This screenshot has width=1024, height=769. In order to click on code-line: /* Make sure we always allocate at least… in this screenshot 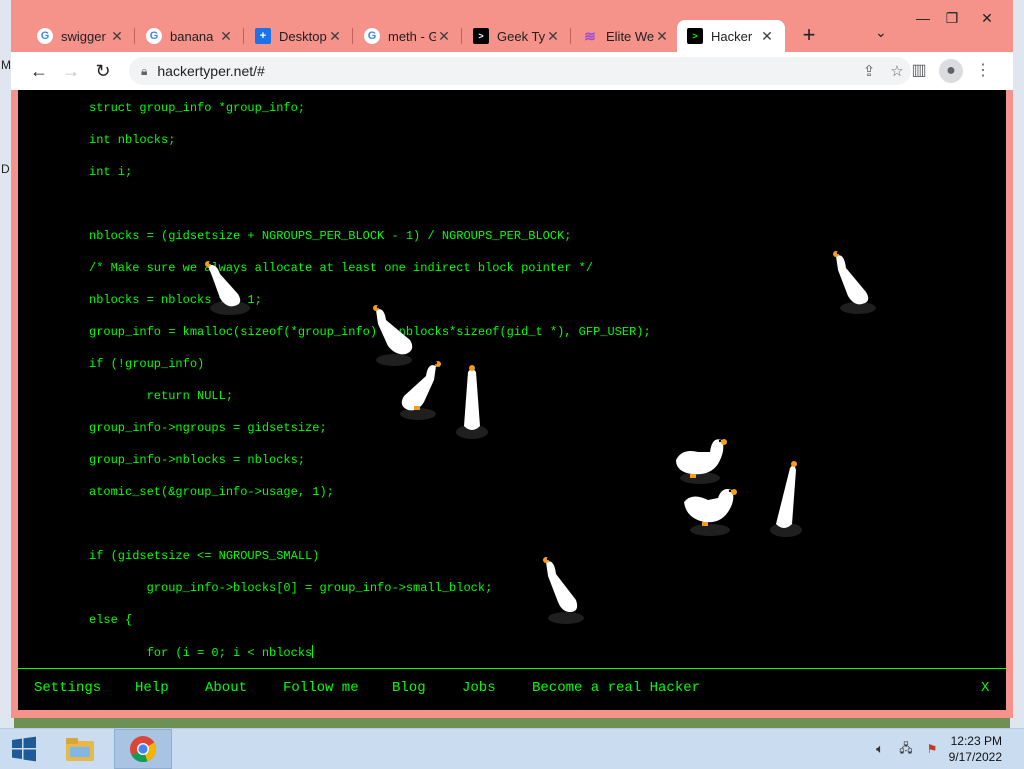, I will do `click(341, 268)`.